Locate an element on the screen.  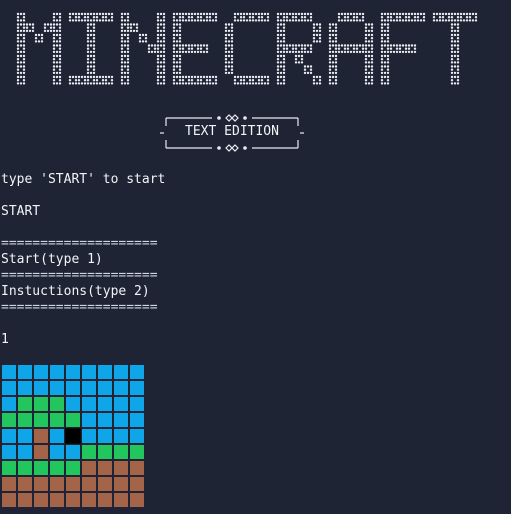
text-edition-badge: TEXT EDITION is located at coordinates (232, 133).